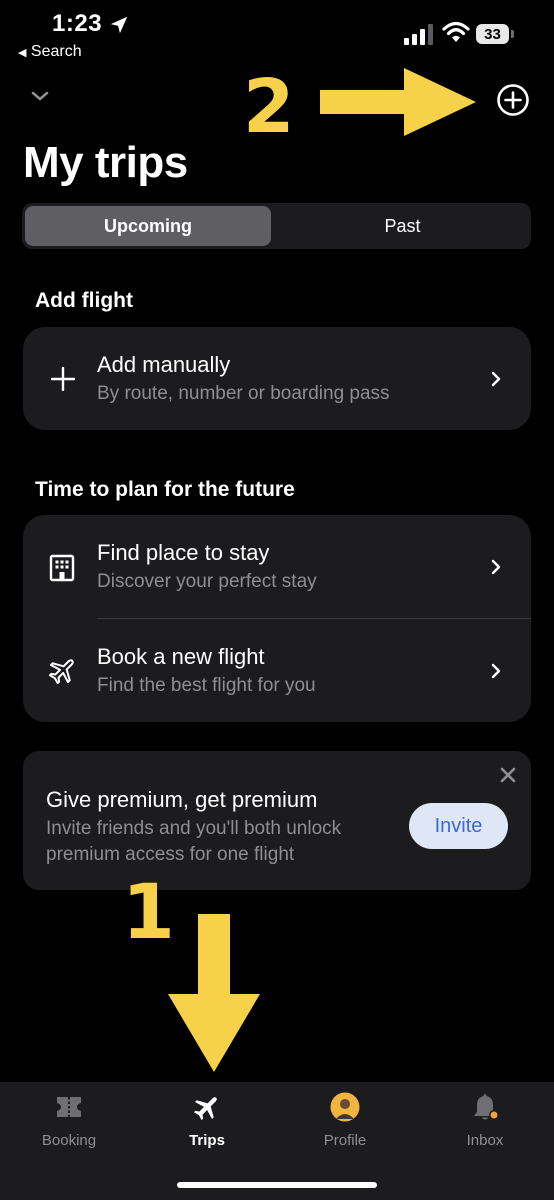 Image resolution: width=554 pixels, height=1200 pixels. Describe the element at coordinates (456, 31) in the screenshot. I see `wifi-icon` at that location.